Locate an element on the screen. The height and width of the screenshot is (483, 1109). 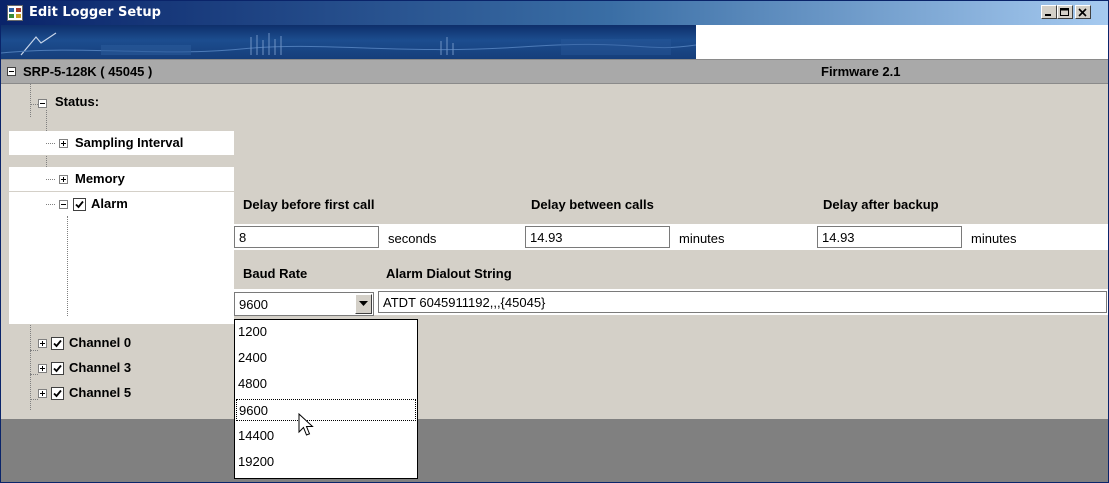
maximize-button is located at coordinates (1065, 12).